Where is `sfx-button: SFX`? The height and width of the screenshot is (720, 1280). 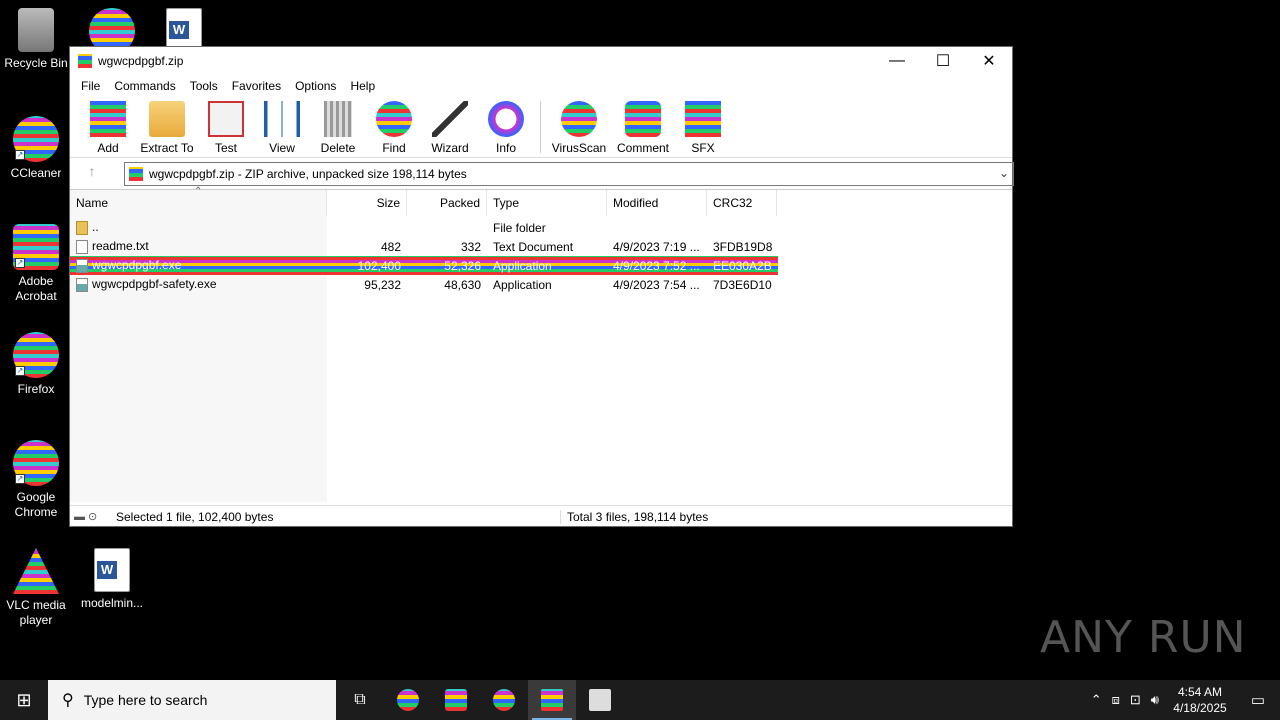 sfx-button: SFX is located at coordinates (703, 128).